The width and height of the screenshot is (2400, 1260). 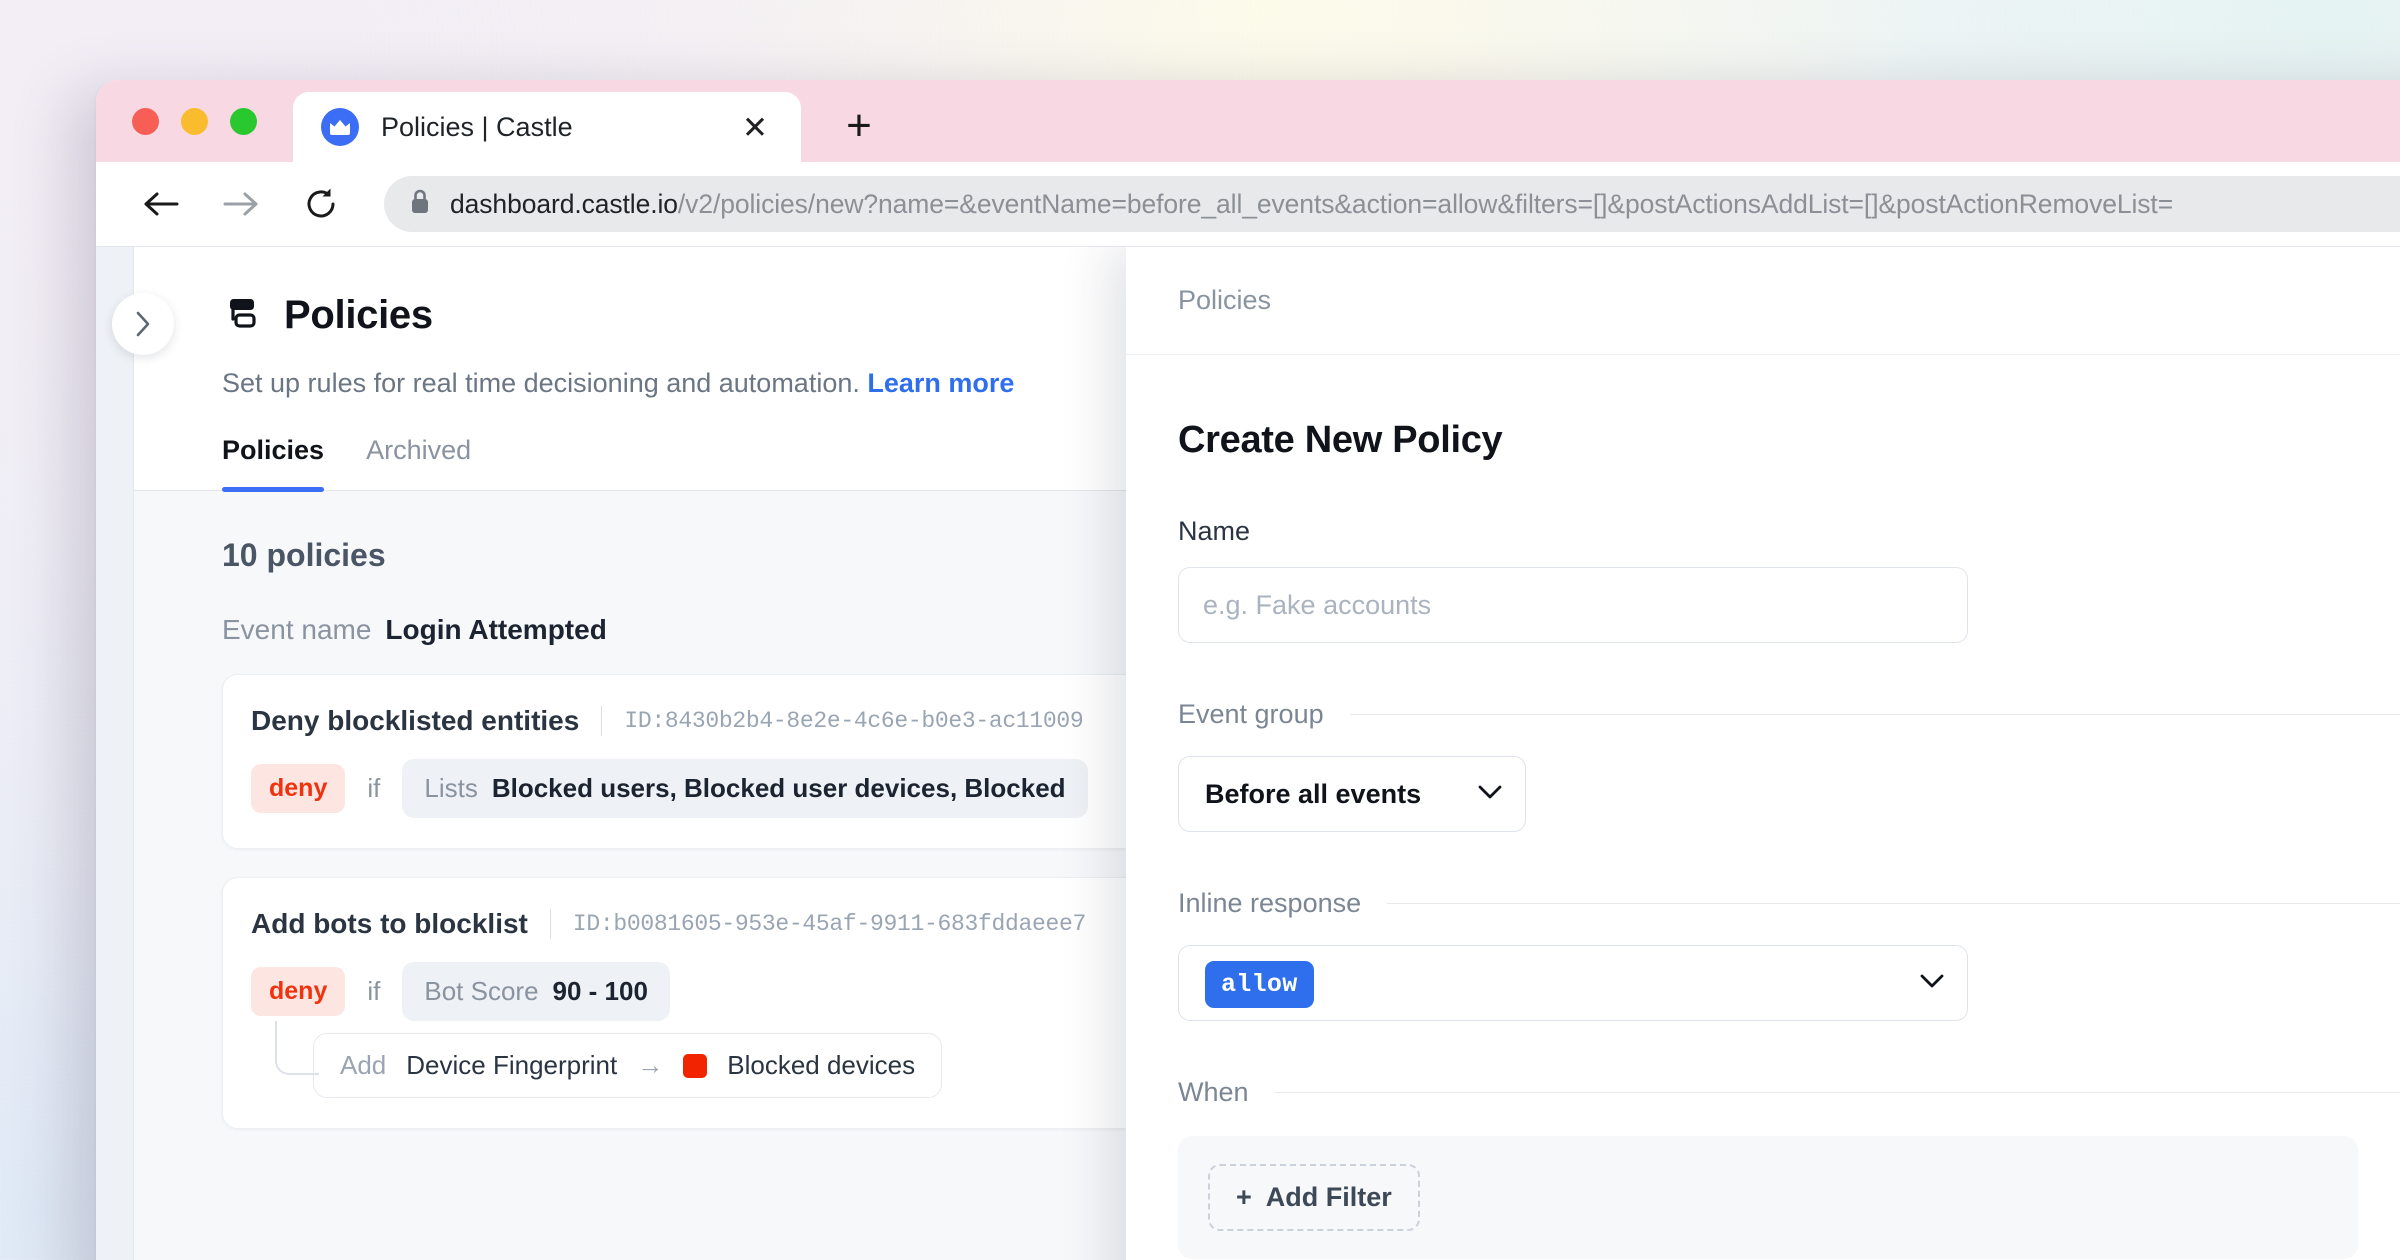 What do you see at coordinates (940, 383) in the screenshot?
I see `learn-more-link: Learn more` at bounding box center [940, 383].